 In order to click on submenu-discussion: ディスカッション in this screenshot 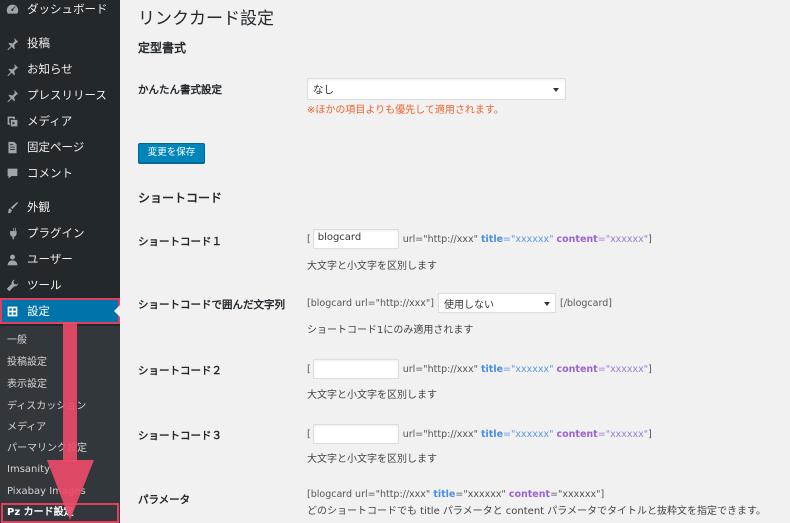, I will do `click(46, 407)`.